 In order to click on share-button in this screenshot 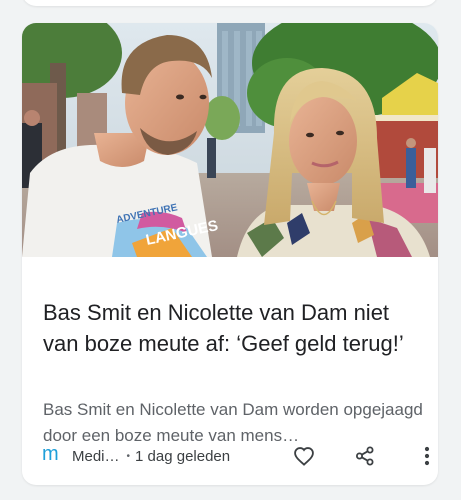, I will do `click(365, 456)`.